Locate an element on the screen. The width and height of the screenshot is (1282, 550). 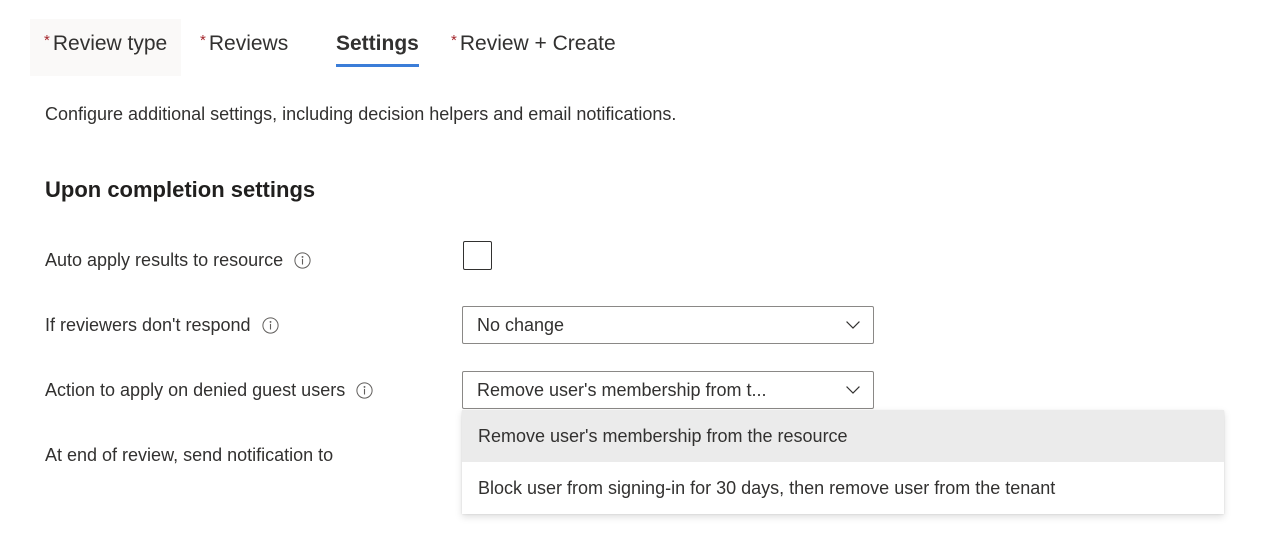
field-label-text: At end of review, send notification to is located at coordinates (189, 455).